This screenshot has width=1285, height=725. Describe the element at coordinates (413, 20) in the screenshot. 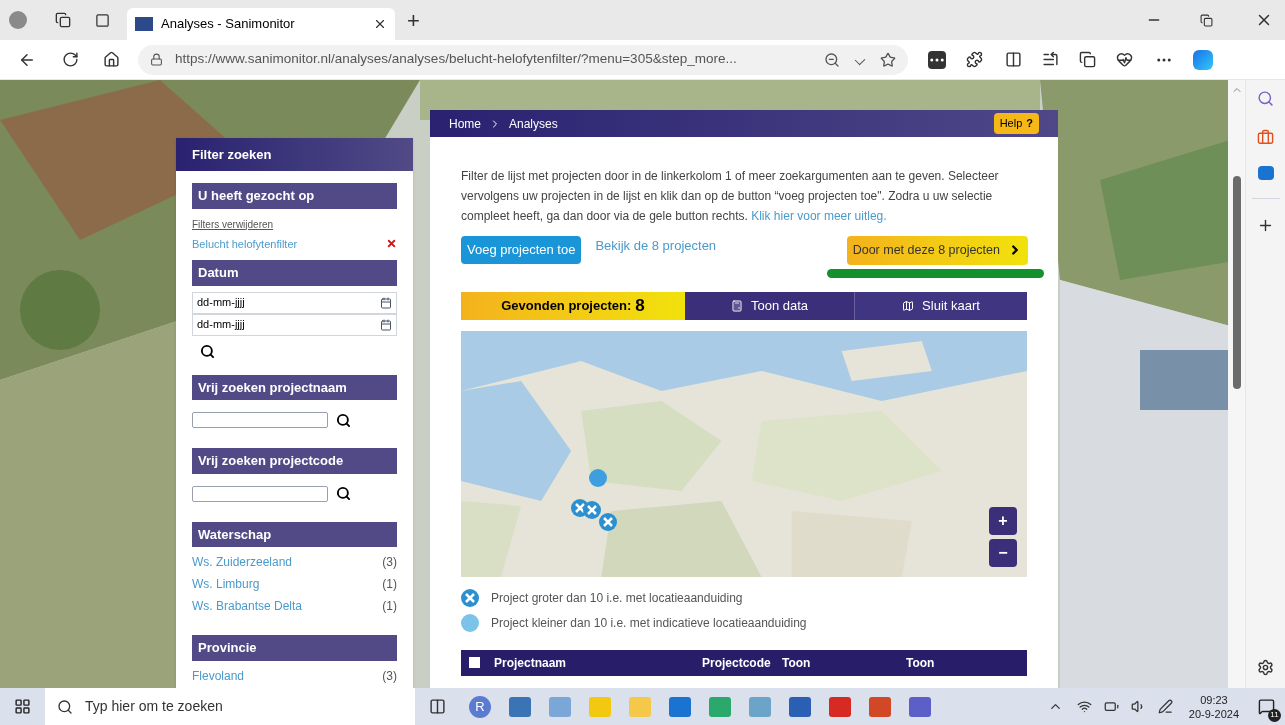

I see `new-tab-button: +` at that location.